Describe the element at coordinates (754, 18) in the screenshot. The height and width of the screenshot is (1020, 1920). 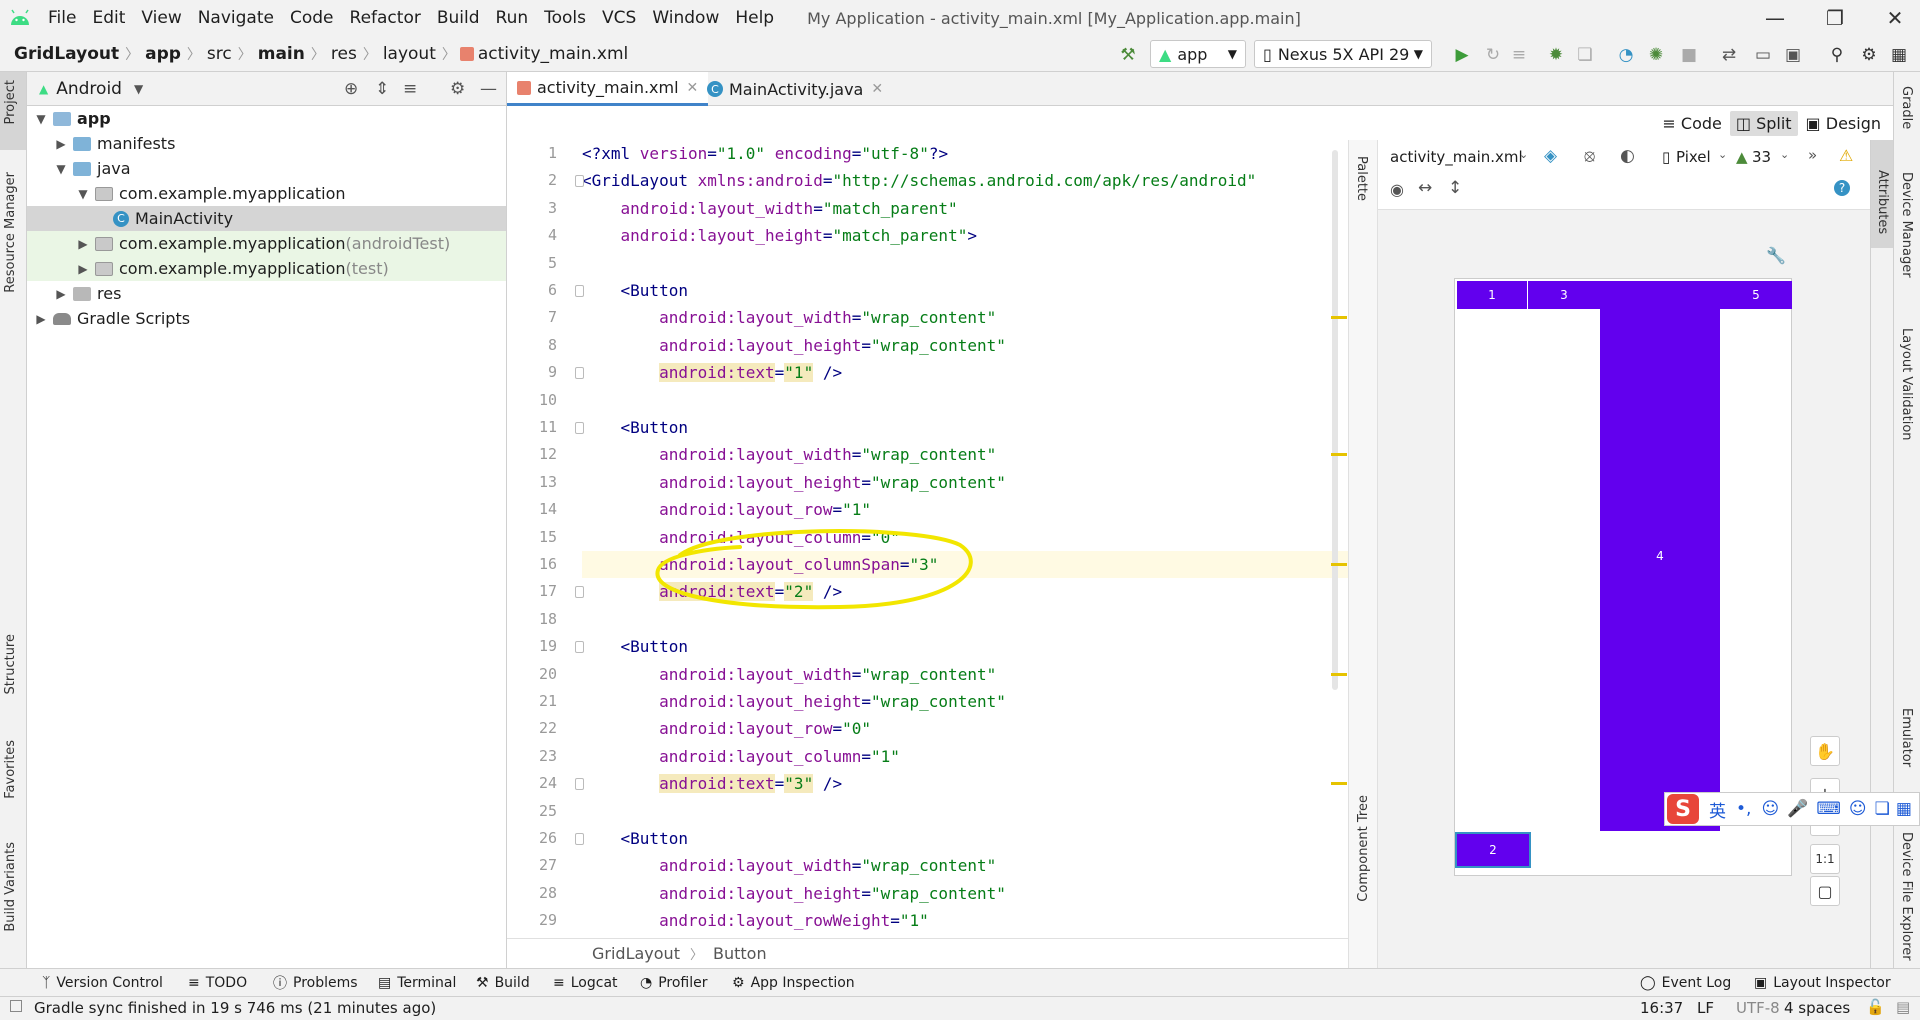
I see `menu-help: Help` at that location.